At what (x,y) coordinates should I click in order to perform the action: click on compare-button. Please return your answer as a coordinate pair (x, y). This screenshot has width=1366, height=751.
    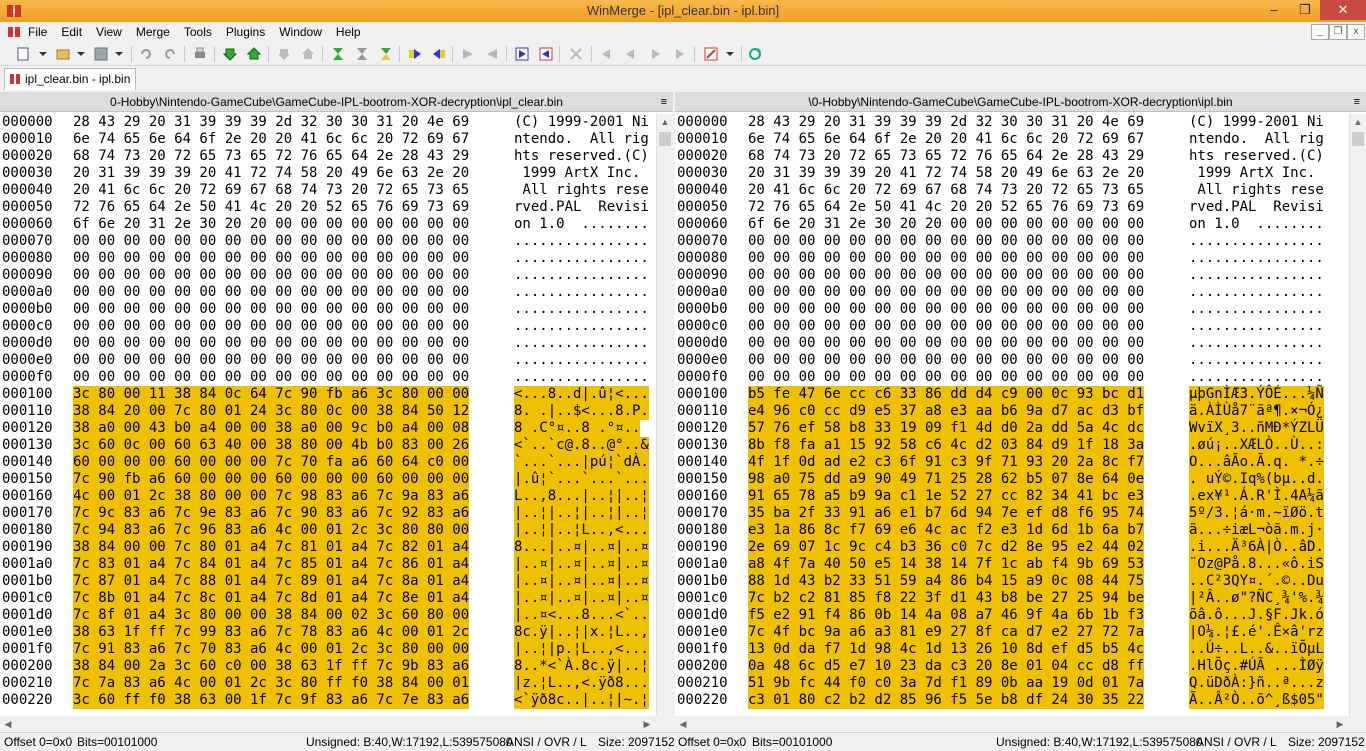
    Looking at the image, I should click on (576, 54).